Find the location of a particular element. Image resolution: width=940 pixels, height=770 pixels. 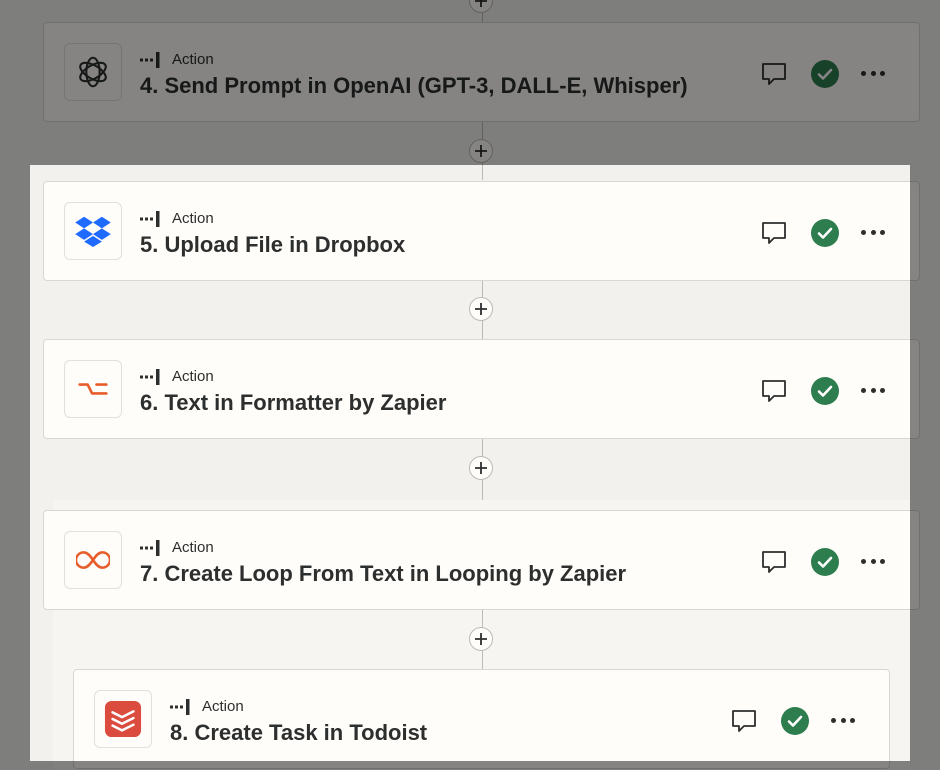

looping-icon is located at coordinates (93, 560).